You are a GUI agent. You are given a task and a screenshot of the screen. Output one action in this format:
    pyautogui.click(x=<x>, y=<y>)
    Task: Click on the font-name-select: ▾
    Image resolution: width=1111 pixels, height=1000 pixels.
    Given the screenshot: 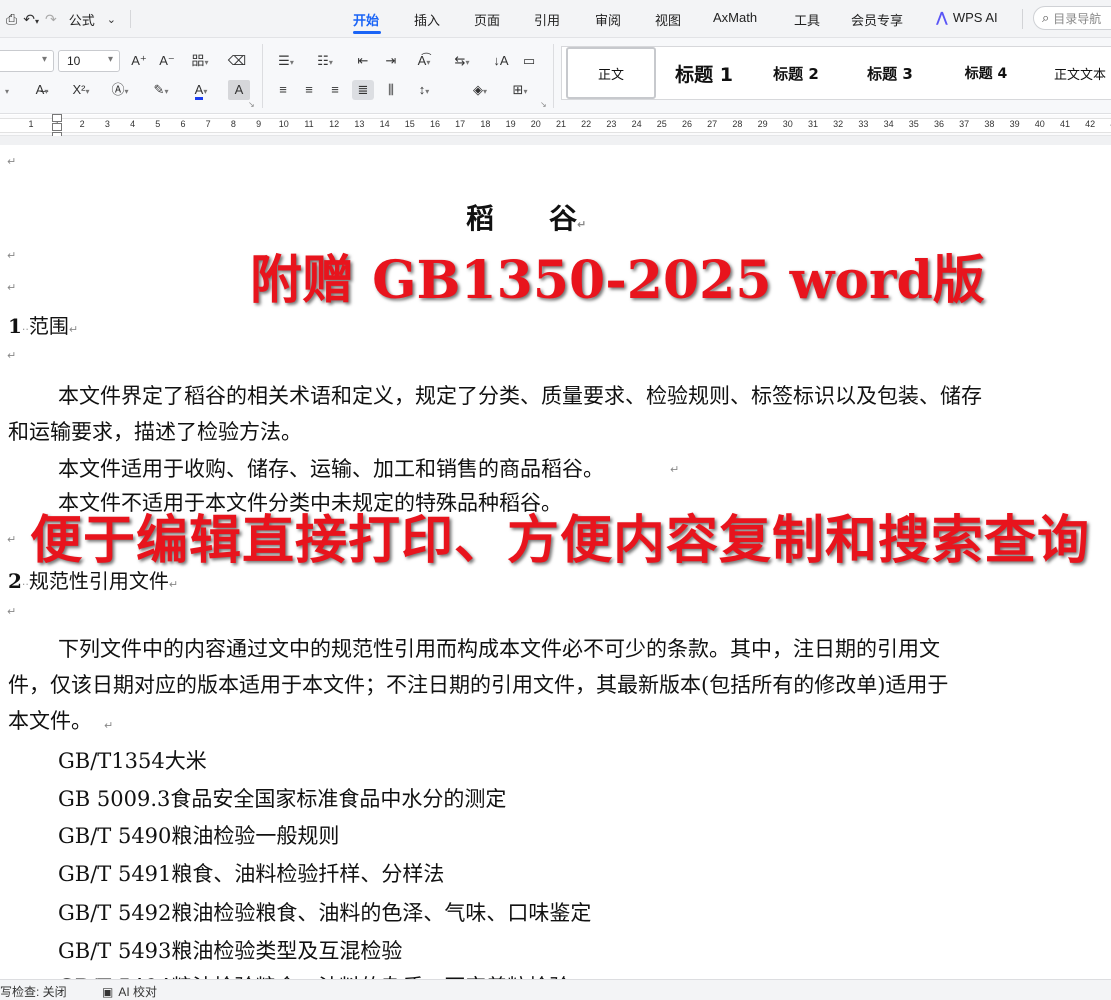 What is the action you would take?
    pyautogui.click(x=27, y=61)
    